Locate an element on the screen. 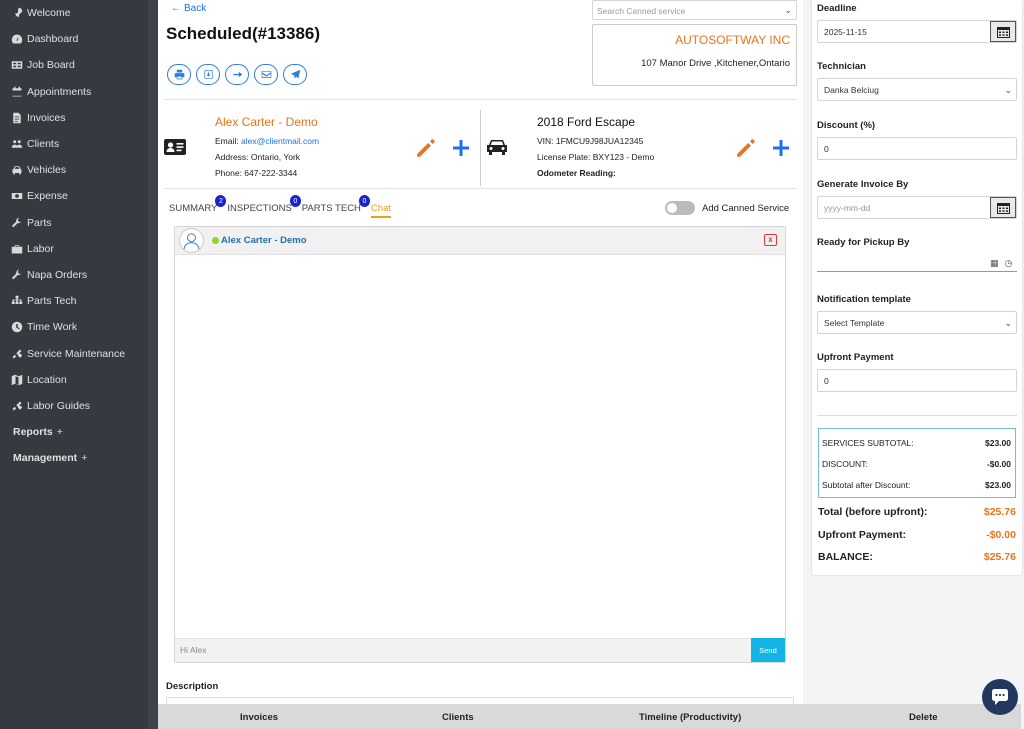 This screenshot has height=729, width=1024. sidebar-item-reports: Reports + is located at coordinates (74, 432).